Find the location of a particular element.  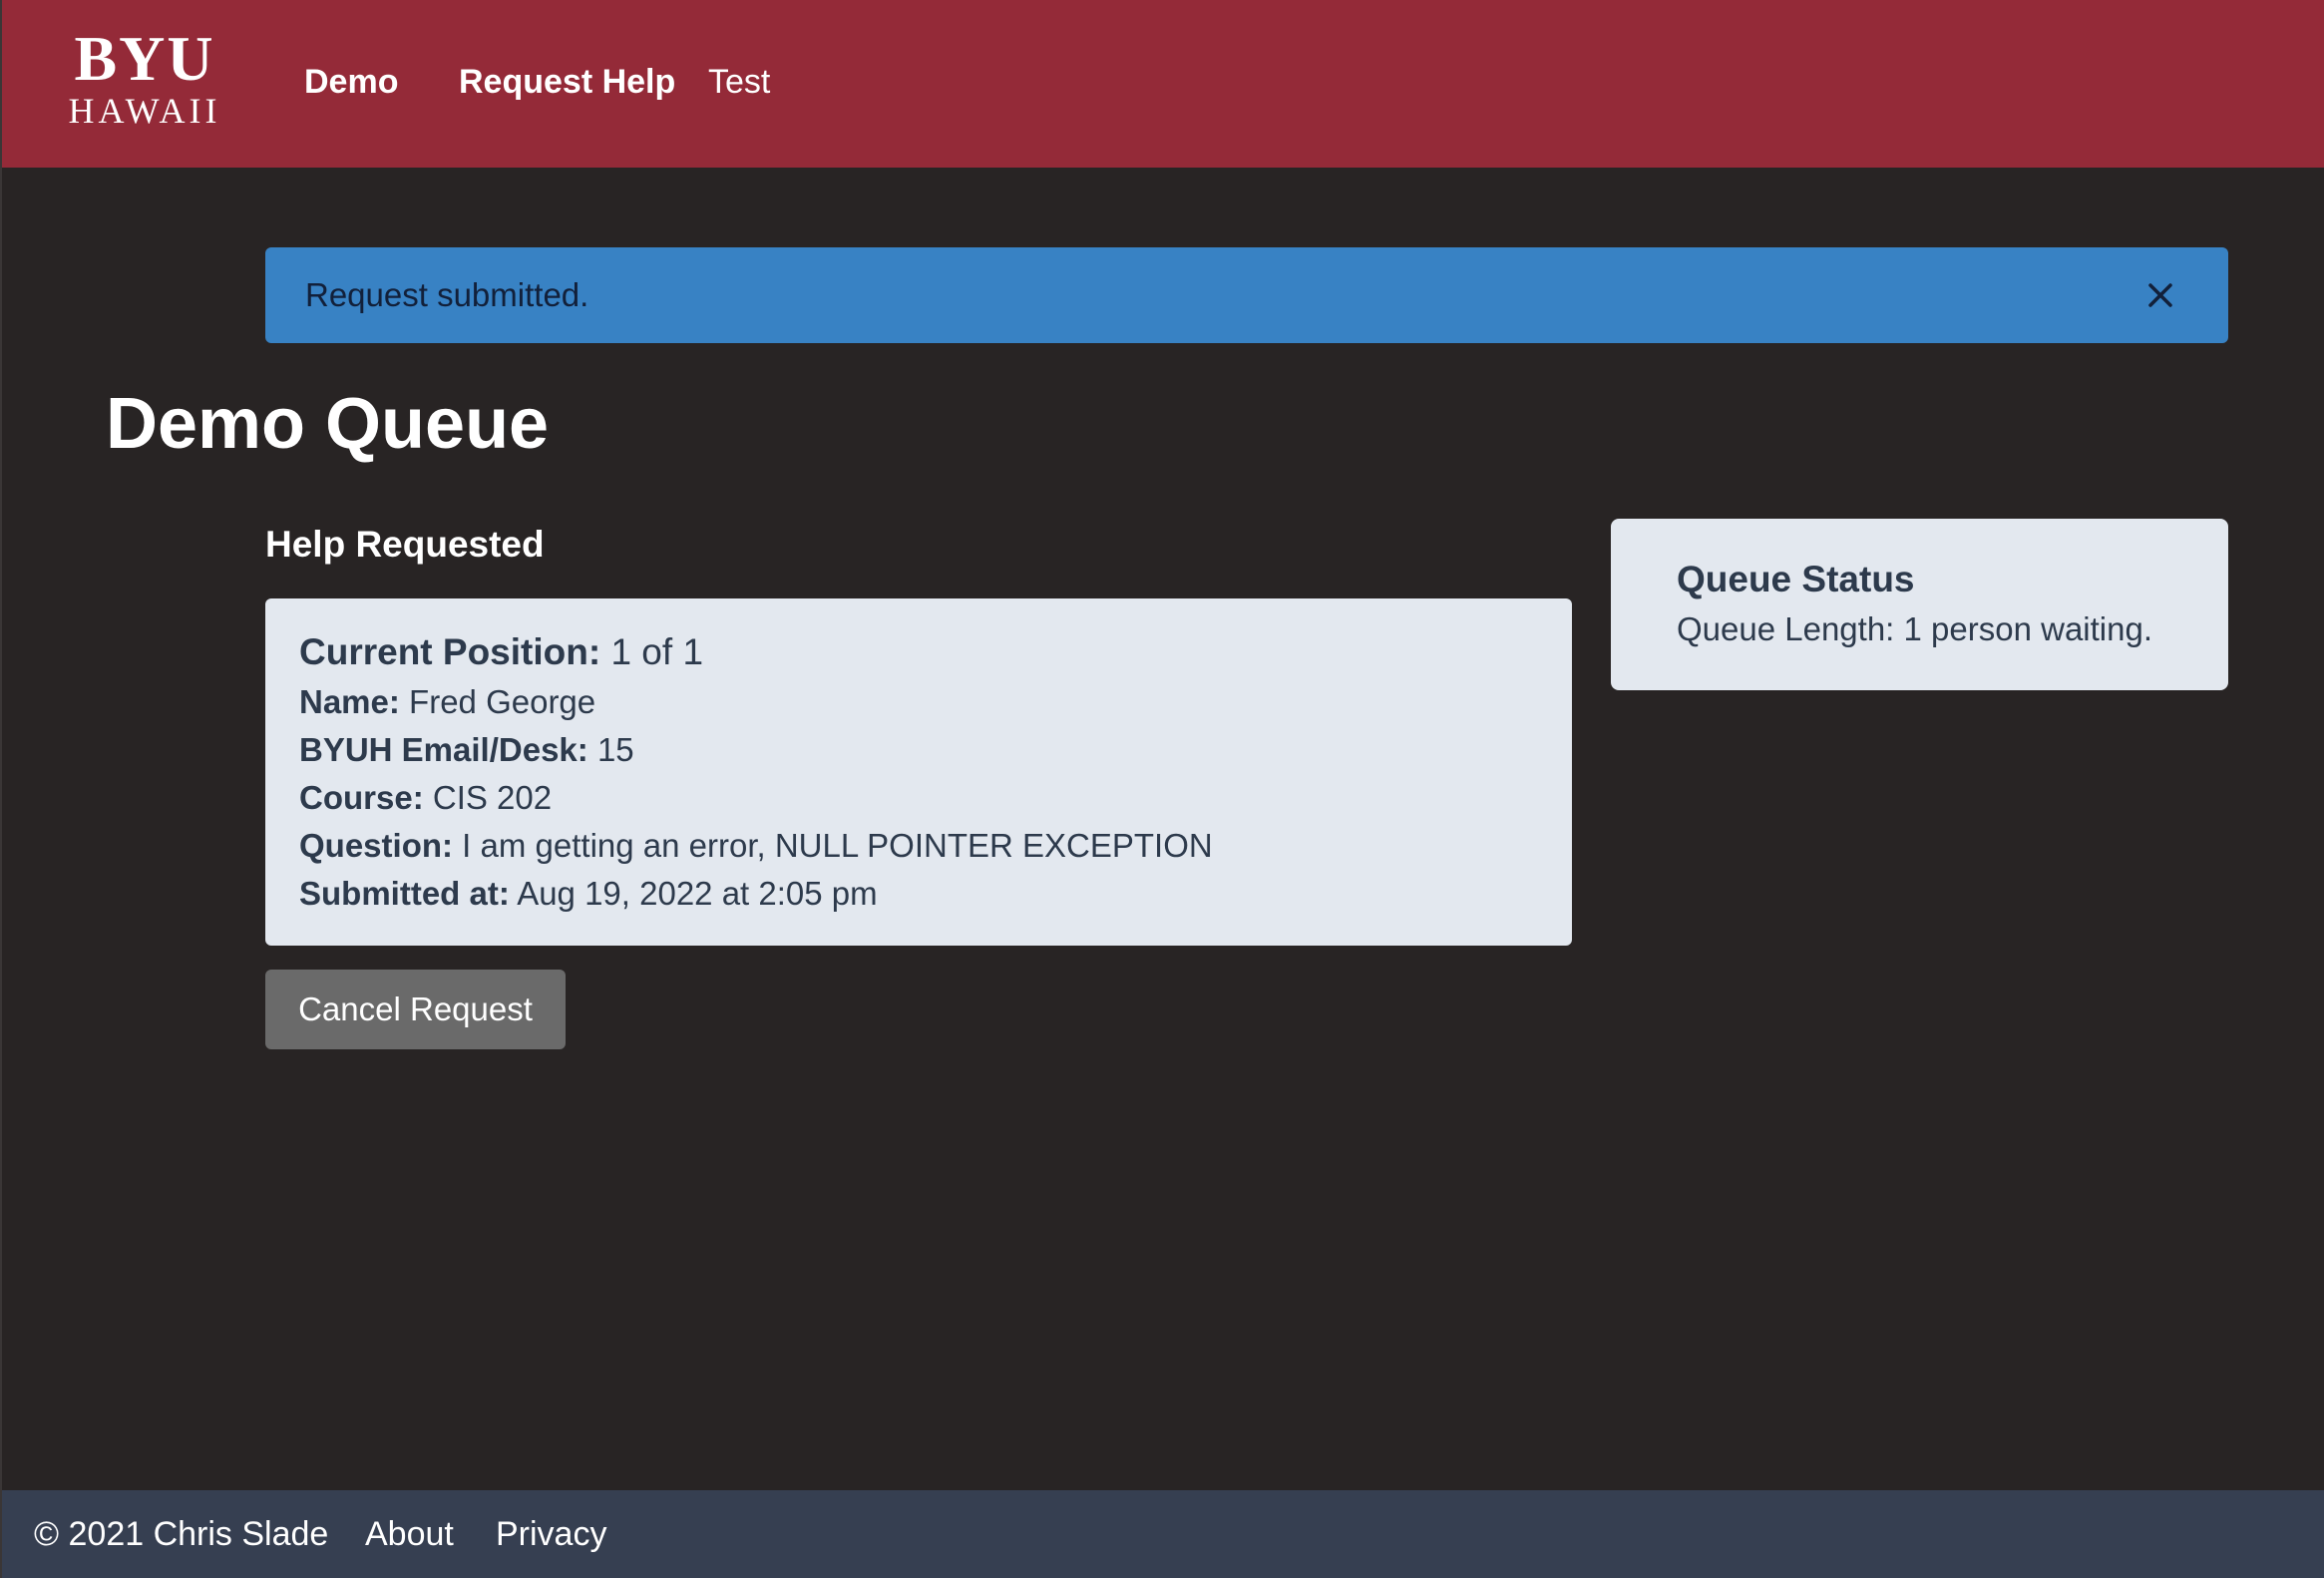

close-icon is located at coordinates (2160, 295).